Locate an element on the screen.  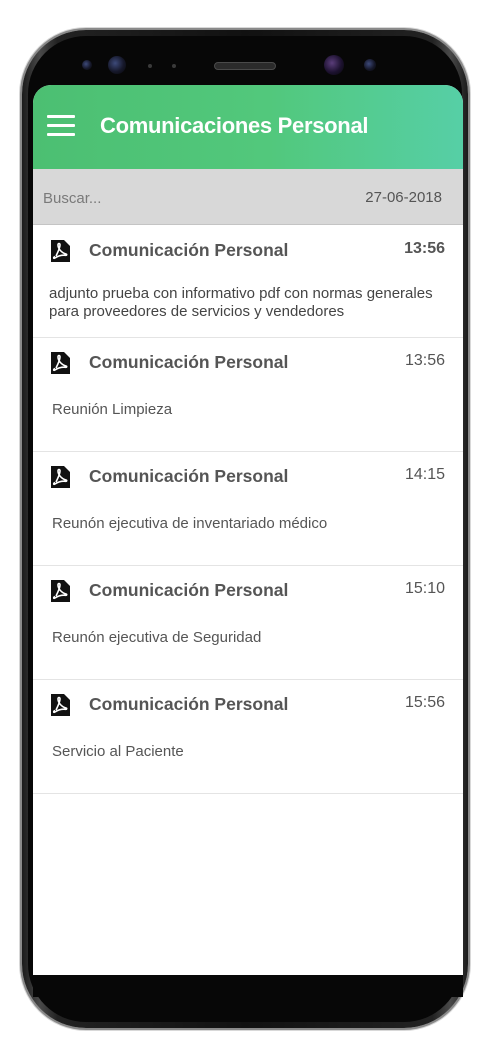
item-time: 14:15 is located at coordinates (424, 474).